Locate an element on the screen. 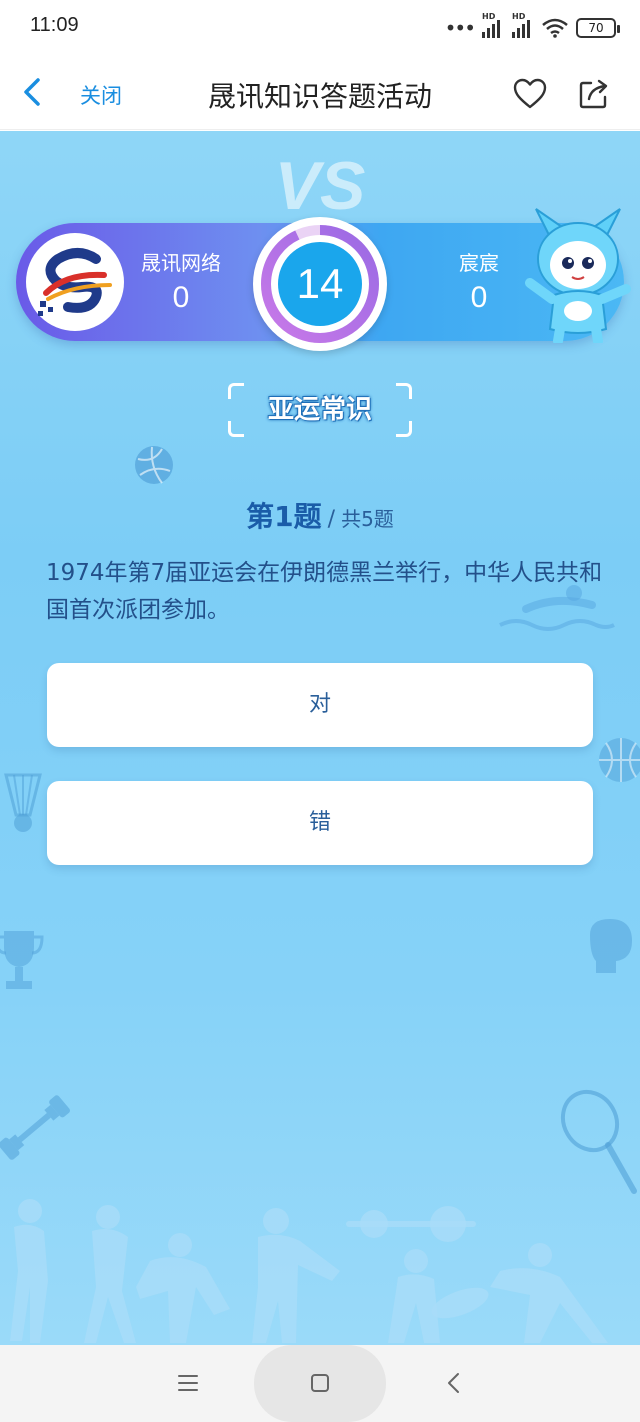  question-counter: 第1题 / 共5题 is located at coordinates (320, 515).